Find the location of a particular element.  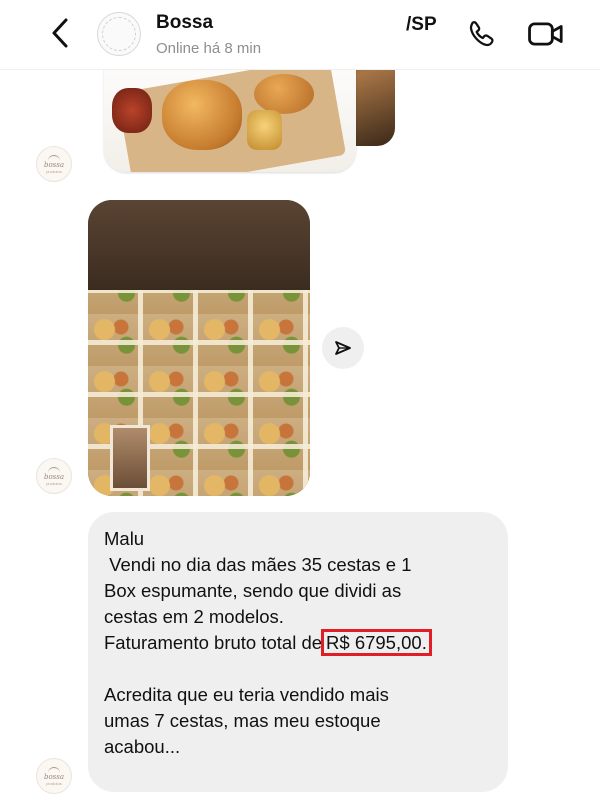

message-line: Acredita que eu teria vendido mais is located at coordinates (246, 694).